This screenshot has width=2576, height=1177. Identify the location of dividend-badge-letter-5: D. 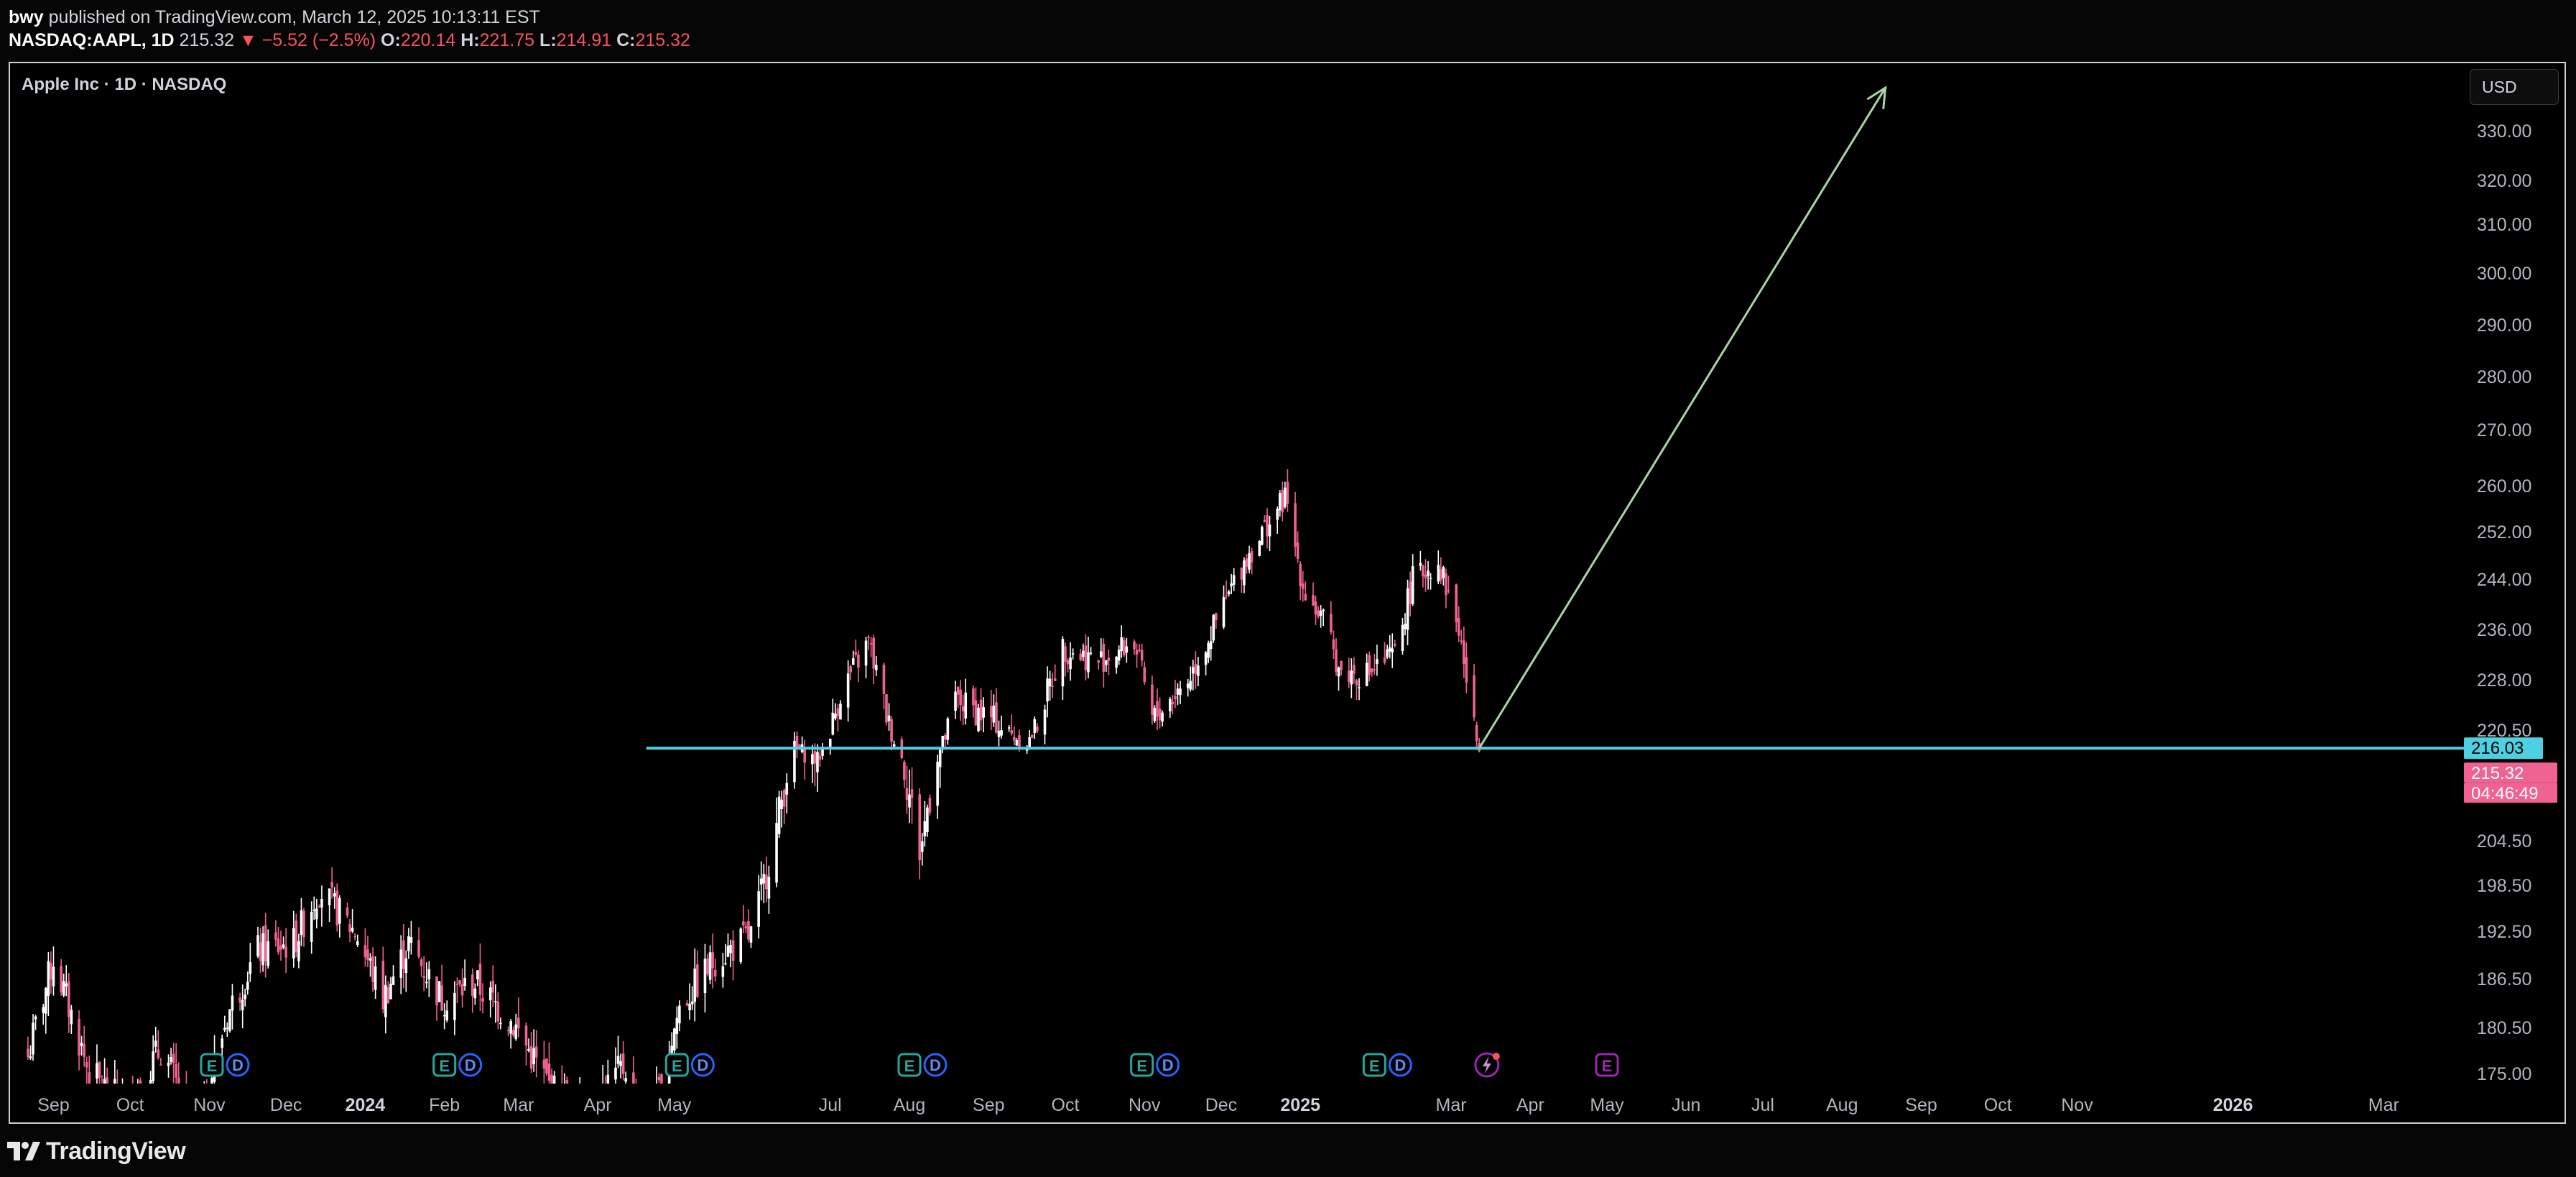
(1400, 1065).